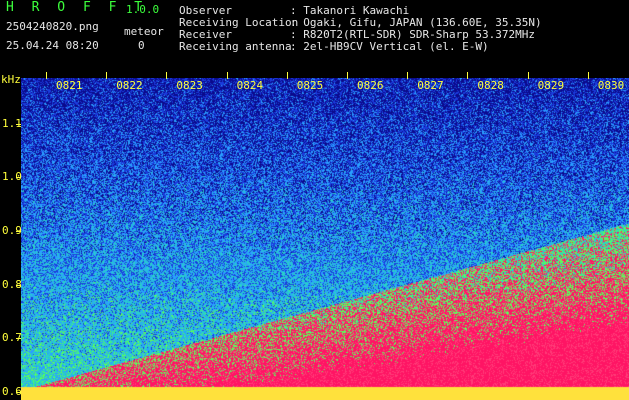  I want to click on time-tick-label: 0827, so click(430, 85).